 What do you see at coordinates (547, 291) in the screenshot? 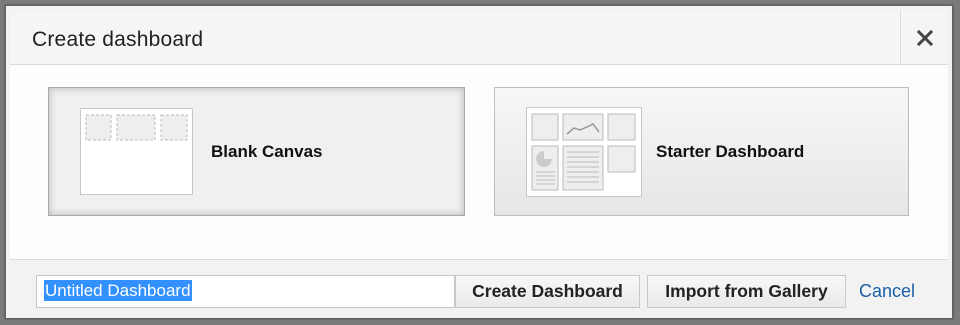
I see `create-dashboard-button: Create Dashboard` at bounding box center [547, 291].